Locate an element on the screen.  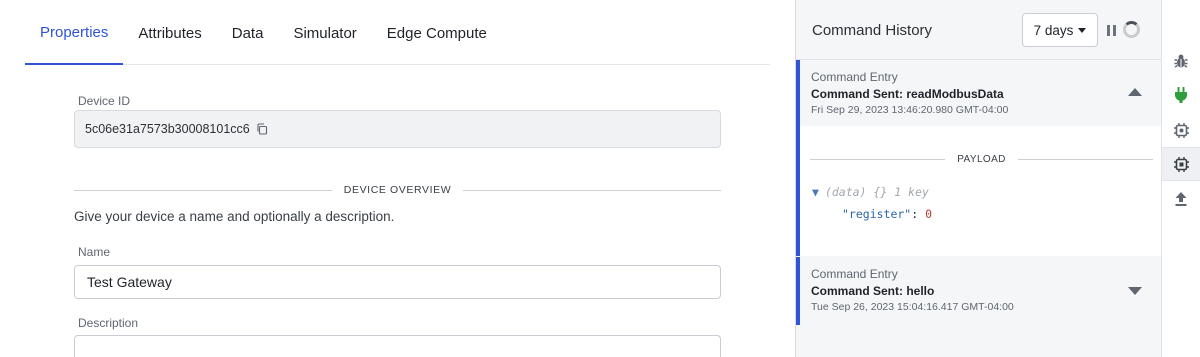
connection-button is located at coordinates (1181, 95).